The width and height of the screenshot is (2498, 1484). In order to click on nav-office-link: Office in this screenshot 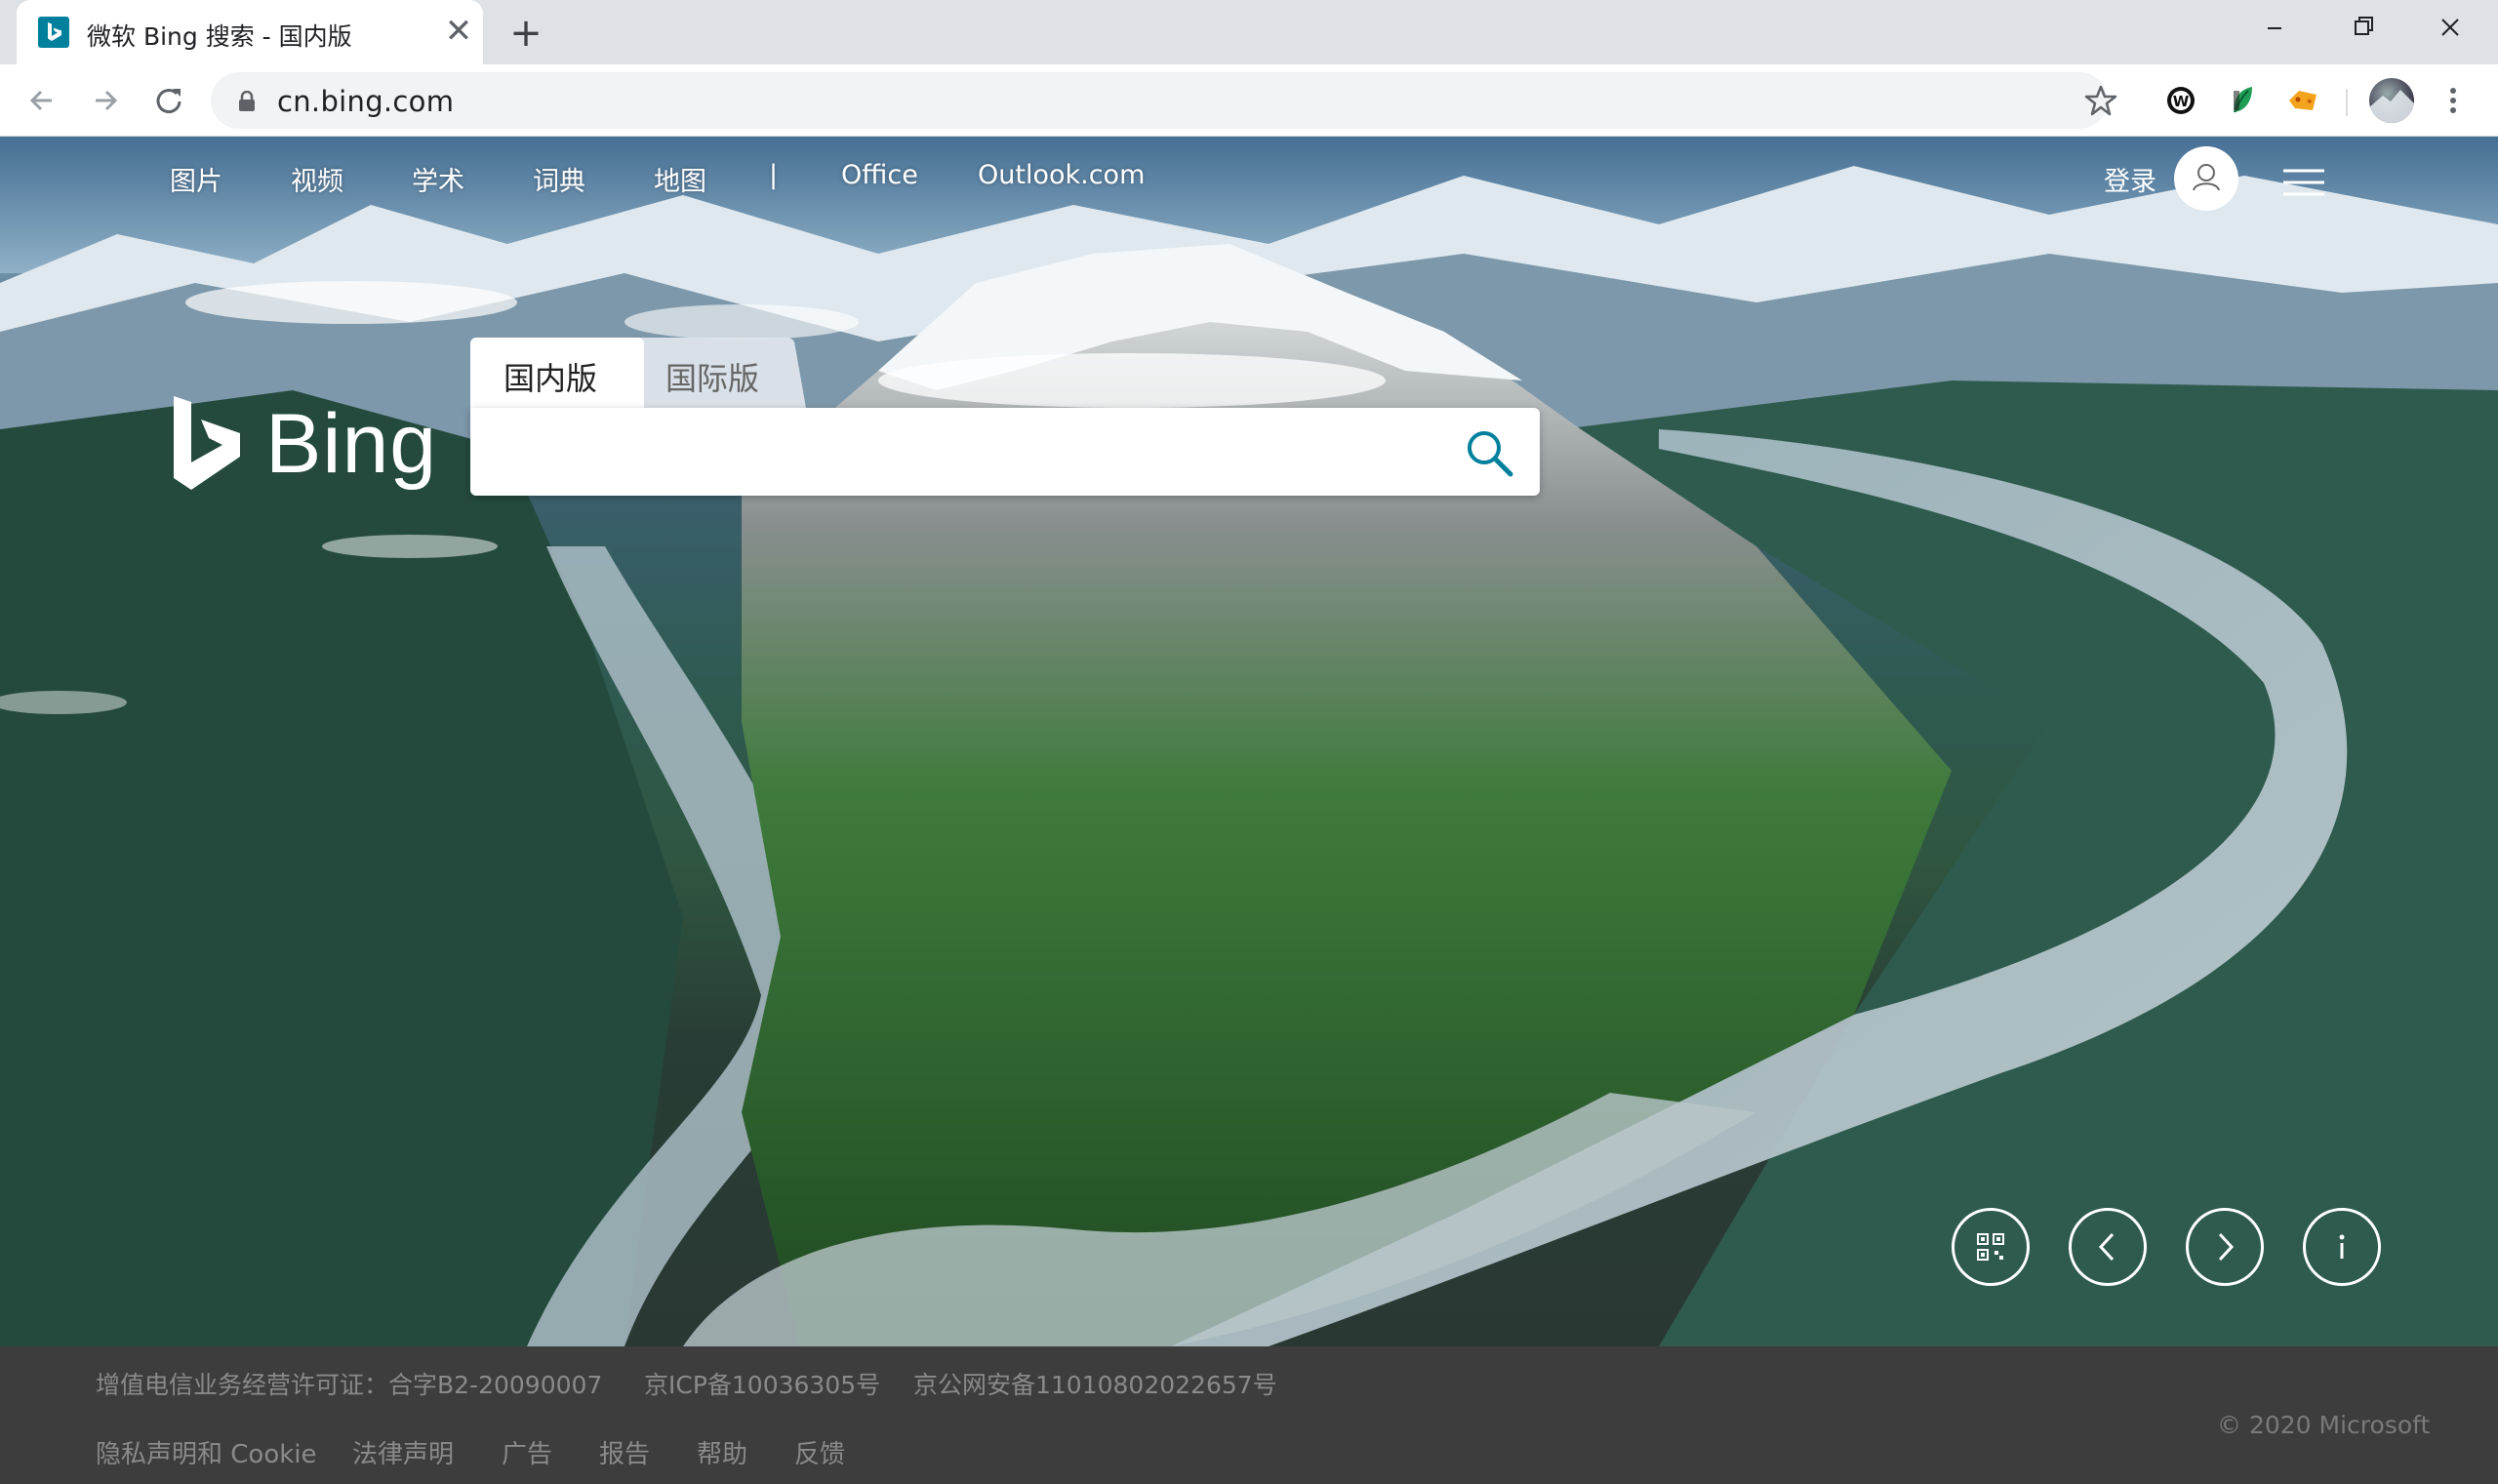, I will do `click(879, 175)`.